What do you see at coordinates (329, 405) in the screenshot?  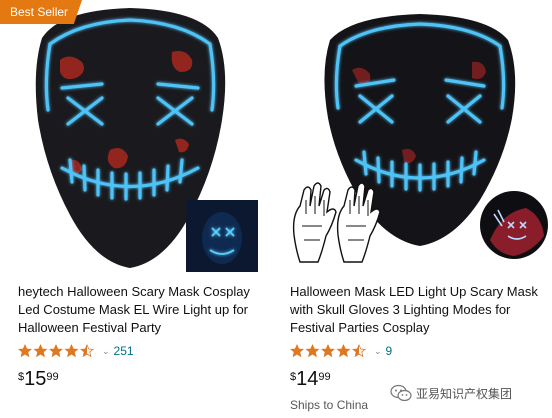 I see `shipping-info: Ships to China` at bounding box center [329, 405].